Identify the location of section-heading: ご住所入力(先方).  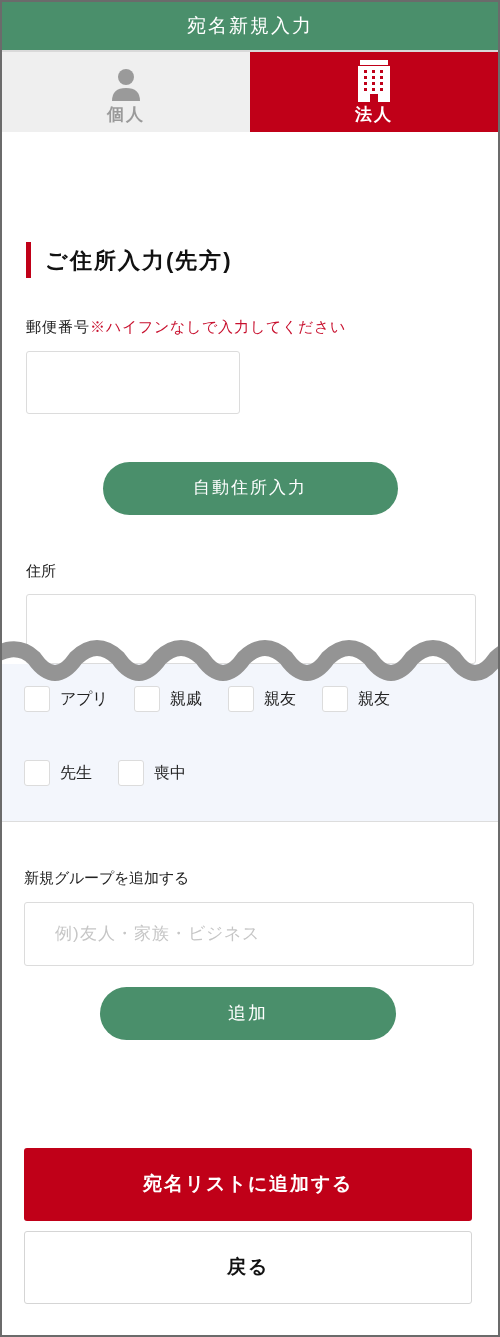
(139, 260).